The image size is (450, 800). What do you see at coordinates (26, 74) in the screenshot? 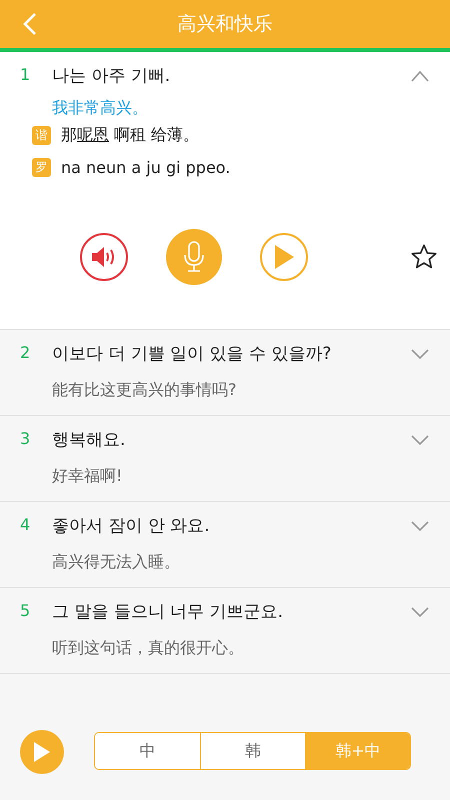
I see `sentence-number: 1` at bounding box center [26, 74].